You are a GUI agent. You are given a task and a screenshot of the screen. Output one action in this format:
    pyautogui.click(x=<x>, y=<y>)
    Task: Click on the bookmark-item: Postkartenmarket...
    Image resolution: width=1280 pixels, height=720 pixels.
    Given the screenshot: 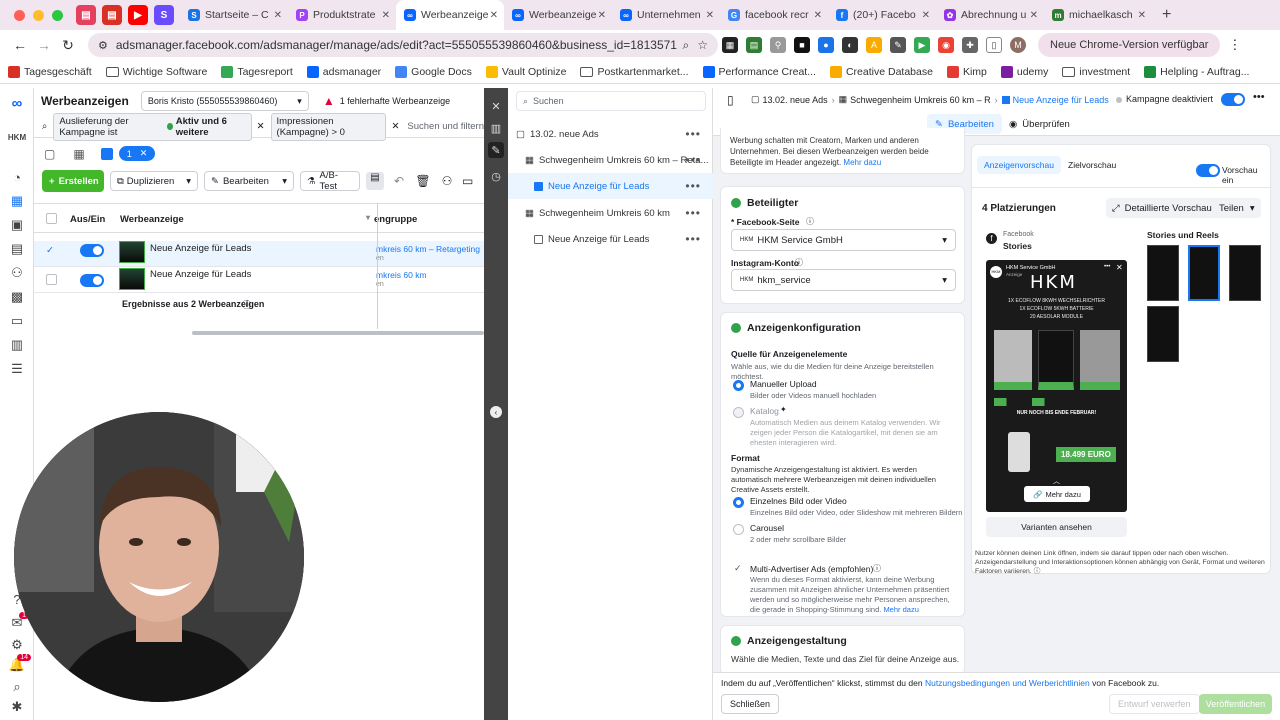 What is the action you would take?
    pyautogui.click(x=634, y=72)
    